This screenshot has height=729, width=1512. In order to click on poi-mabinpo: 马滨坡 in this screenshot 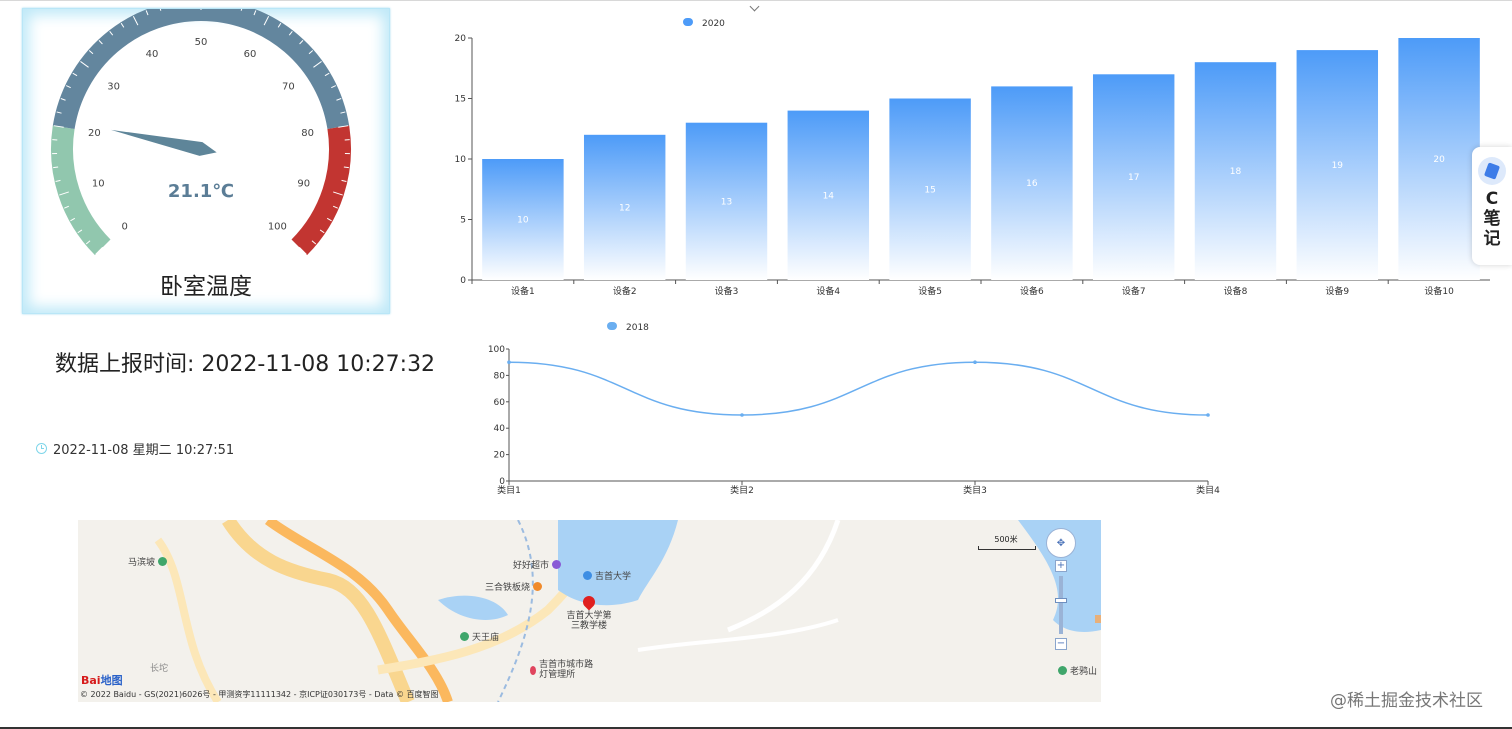, I will do `click(148, 561)`.